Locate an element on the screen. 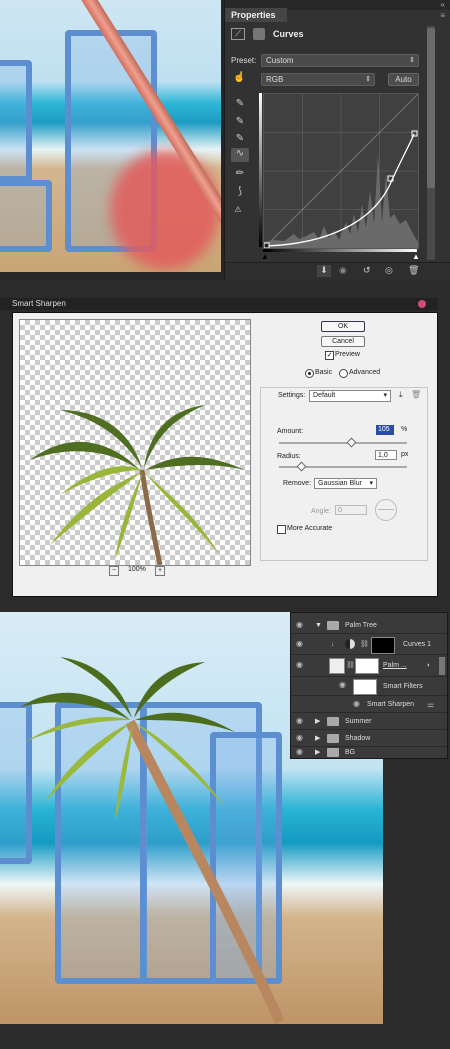 Image resolution: width=450 pixels, height=1049 pixels. red-mask-blob is located at coordinates (165, 210).